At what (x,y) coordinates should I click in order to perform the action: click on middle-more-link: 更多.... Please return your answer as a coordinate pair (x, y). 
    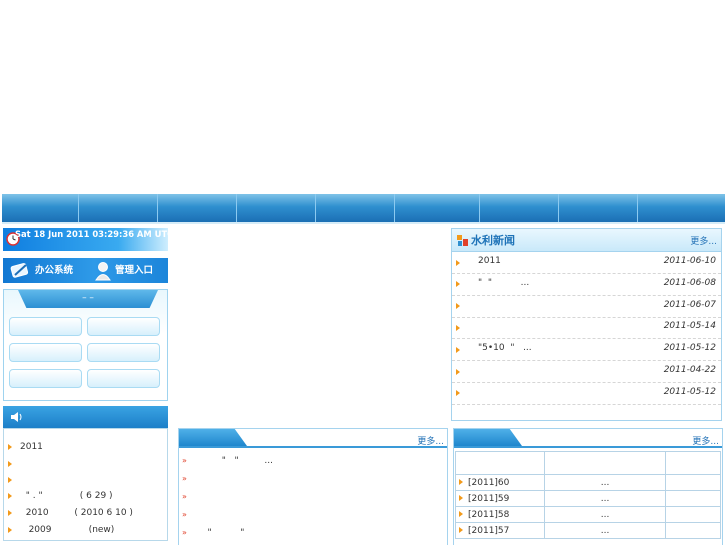
    Looking at the image, I should click on (430, 440).